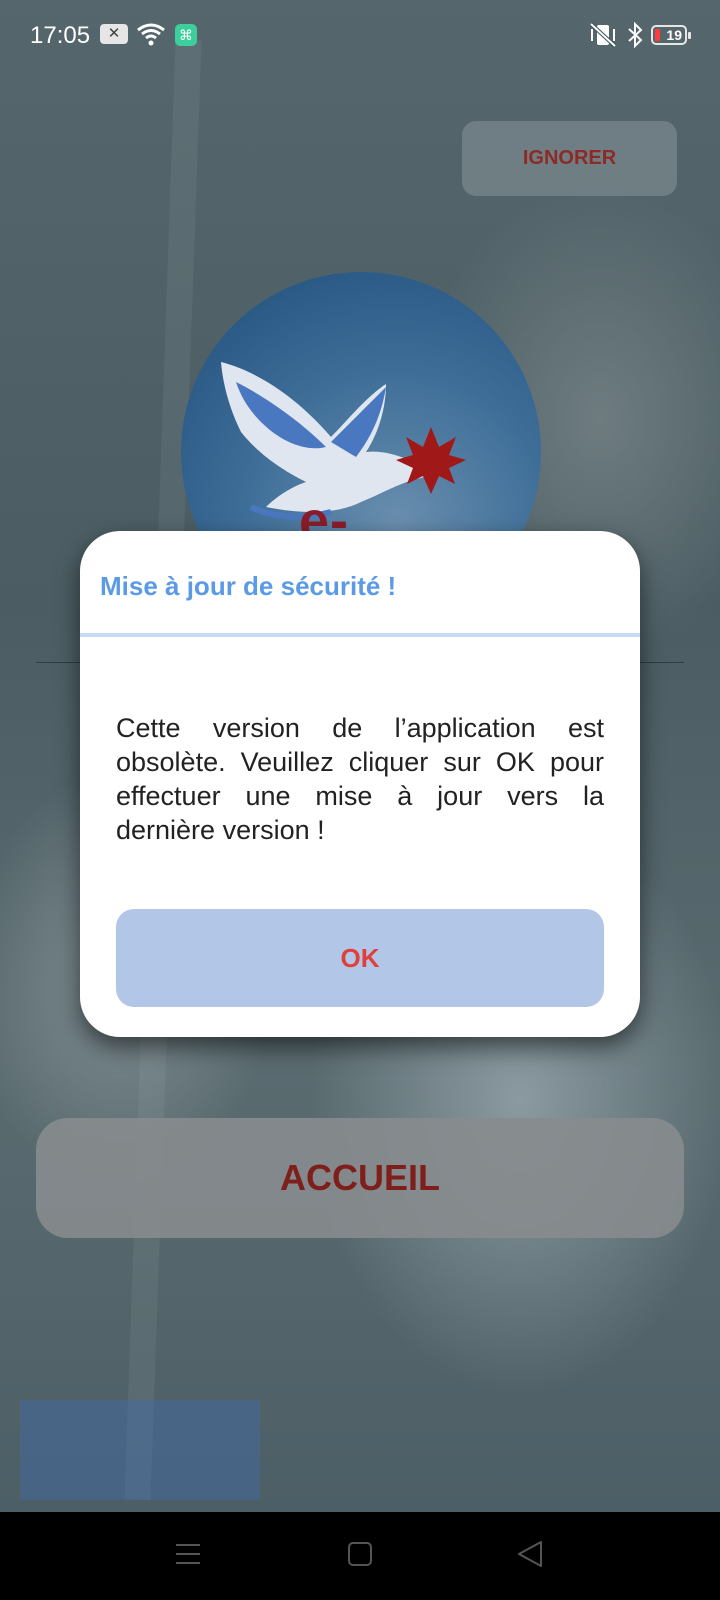 The width and height of the screenshot is (720, 1600). I want to click on navigation-bar, so click(360, 1556).